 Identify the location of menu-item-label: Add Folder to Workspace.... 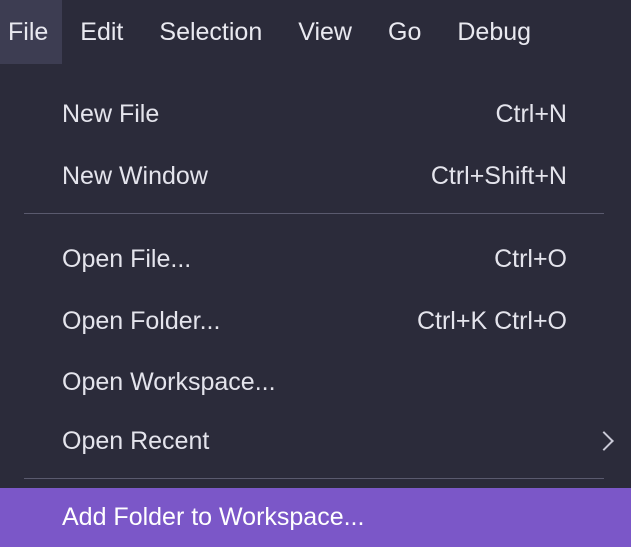
(213, 517).